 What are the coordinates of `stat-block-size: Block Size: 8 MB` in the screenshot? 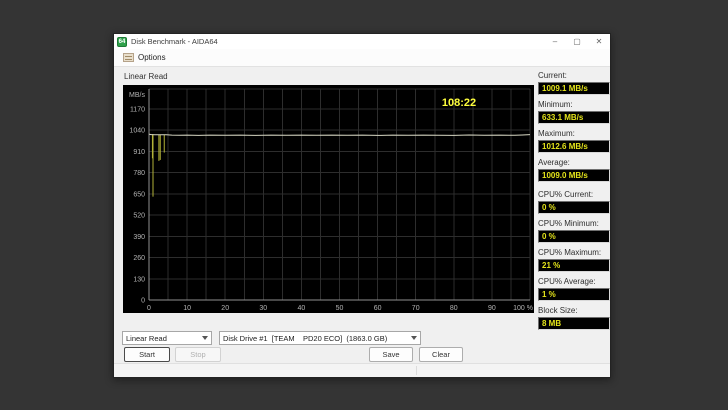 It's located at (574, 318).